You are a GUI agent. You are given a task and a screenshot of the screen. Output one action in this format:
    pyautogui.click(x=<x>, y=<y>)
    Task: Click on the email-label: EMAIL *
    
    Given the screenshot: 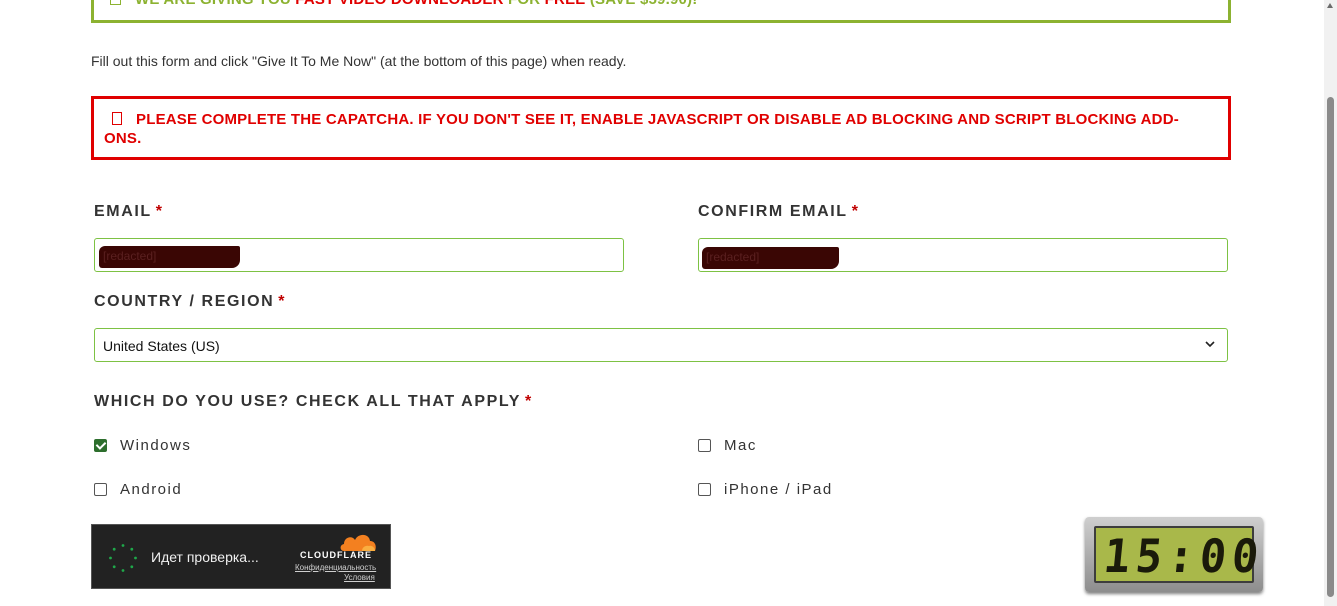 What is the action you would take?
    pyautogui.click(x=129, y=212)
    